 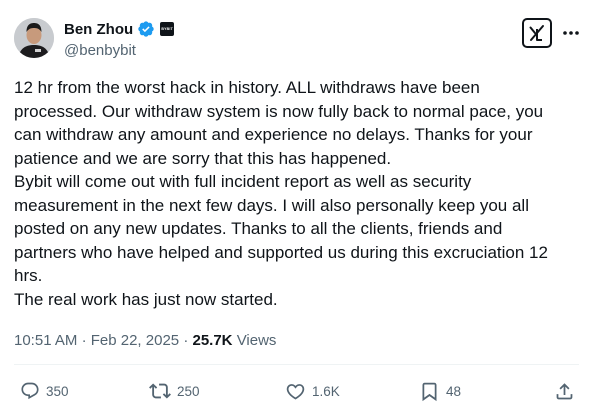 I want to click on affiliation-badge: BYBIT, so click(x=167, y=29).